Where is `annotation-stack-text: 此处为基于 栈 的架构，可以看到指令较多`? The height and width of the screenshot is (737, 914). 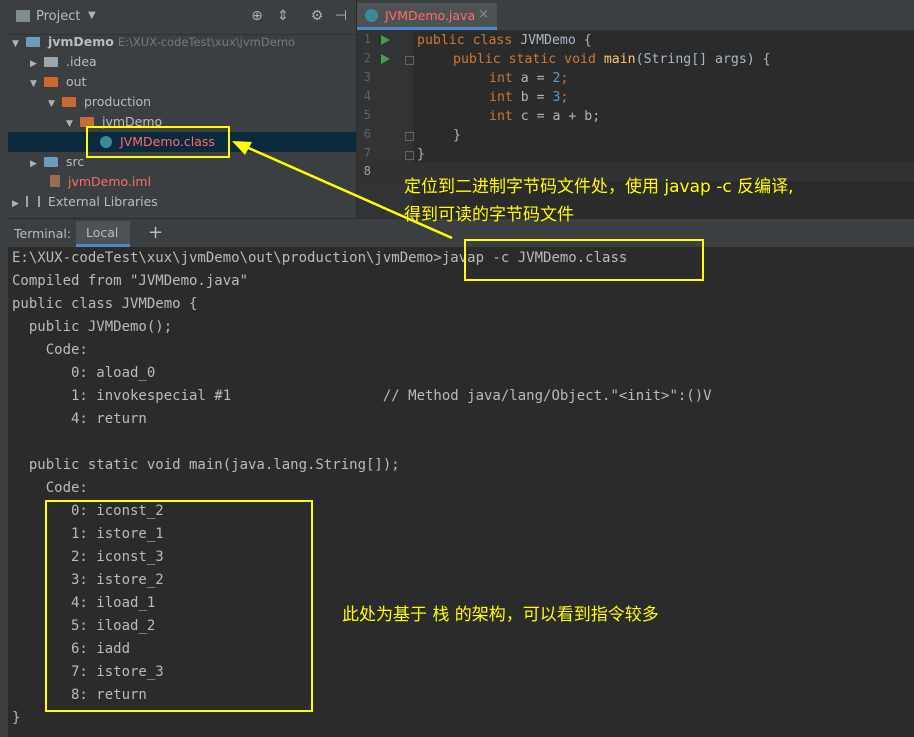 annotation-stack-text: 此处为基于 栈 的架构，可以看到指令较多 is located at coordinates (500, 615).